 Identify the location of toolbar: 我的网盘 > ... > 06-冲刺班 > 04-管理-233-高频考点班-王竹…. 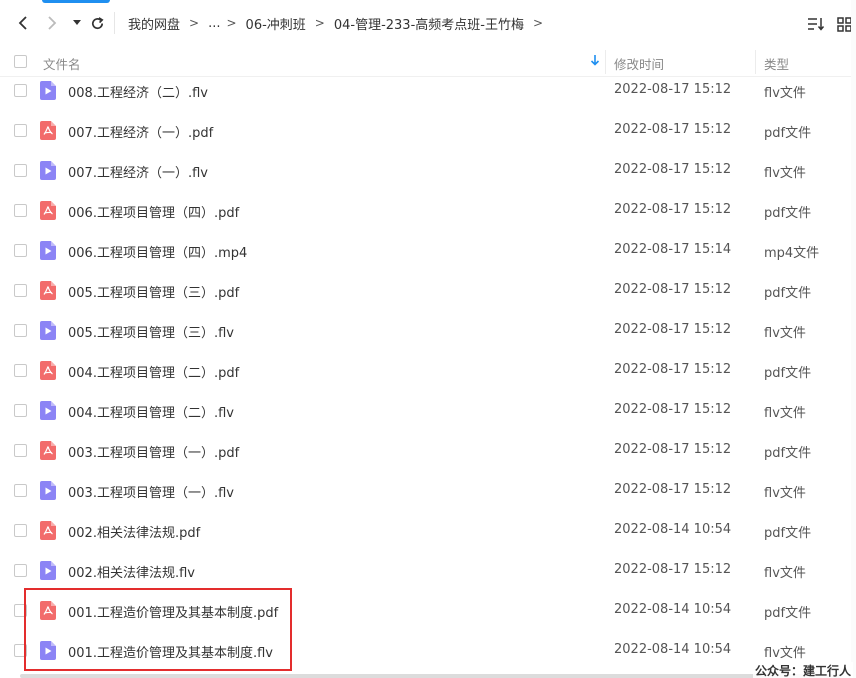
(428, 23).